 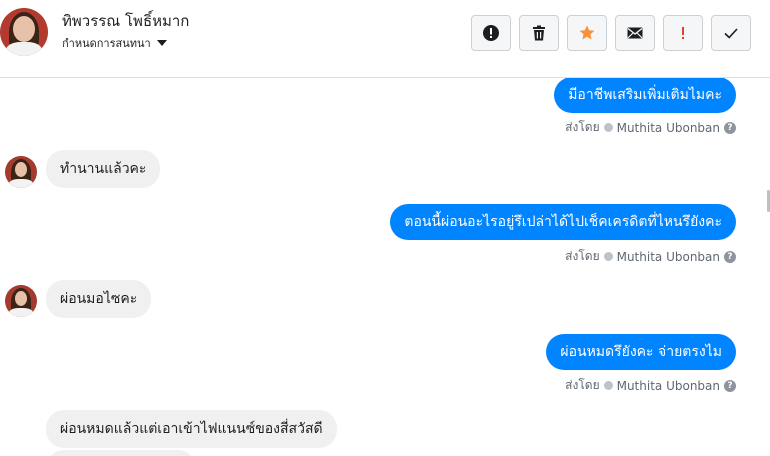 I want to click on star-icon, so click(x=587, y=32).